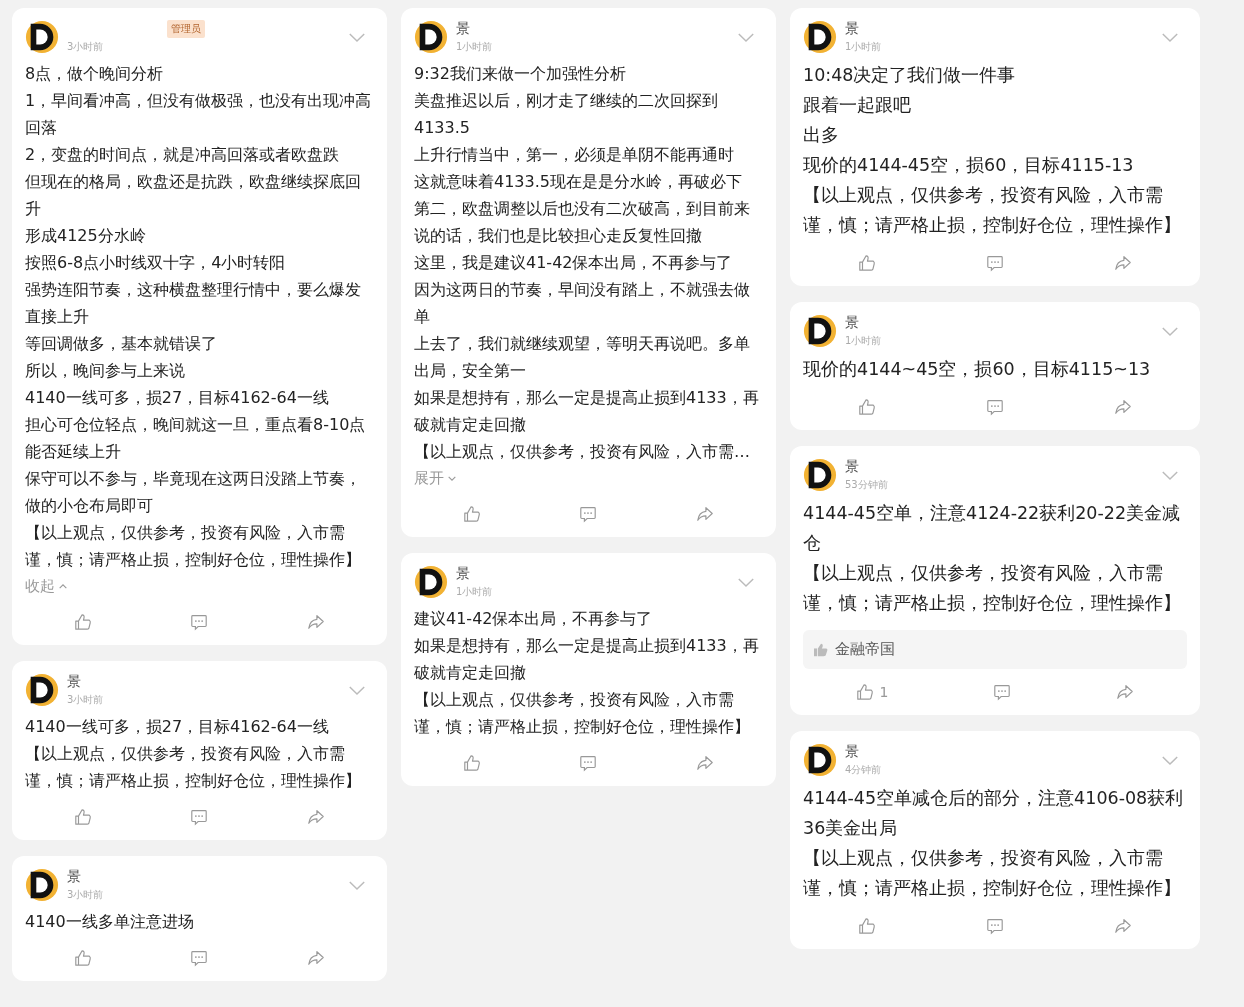 This screenshot has width=1244, height=1007. I want to click on post-text: 上升行情当中，第一，必须是单阴不能再通时, so click(574, 155).